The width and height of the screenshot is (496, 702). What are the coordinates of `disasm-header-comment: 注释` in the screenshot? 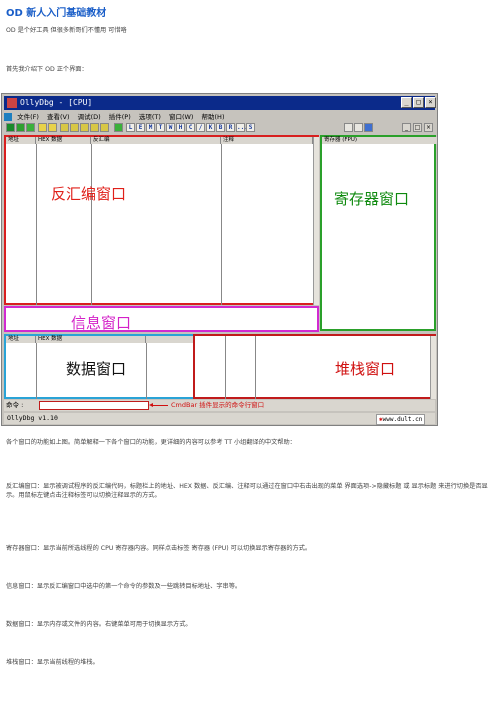 It's located at (267, 140).